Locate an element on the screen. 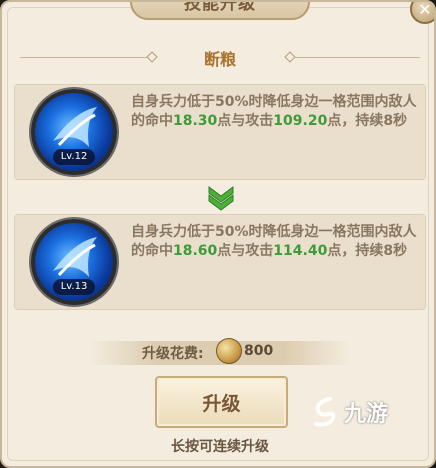  skill-icon: Lv.12 is located at coordinates (74, 132).